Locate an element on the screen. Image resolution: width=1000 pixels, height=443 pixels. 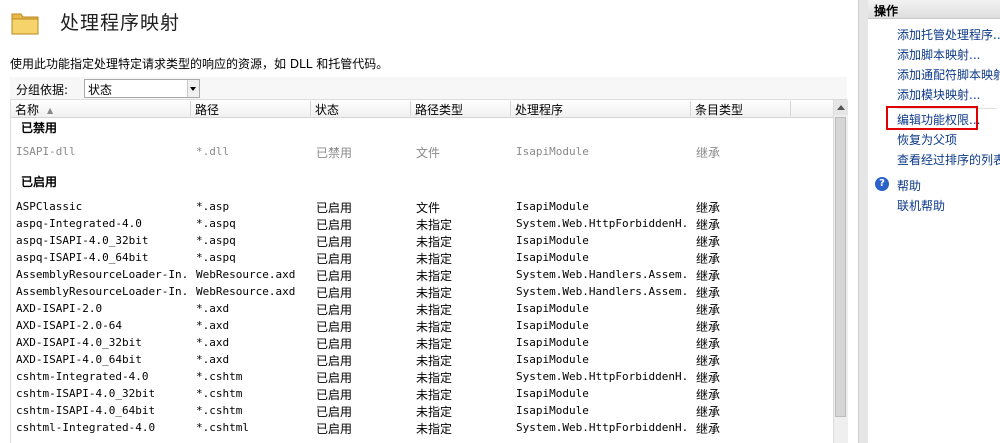
actions-header: 操作 is located at coordinates (934, 9).